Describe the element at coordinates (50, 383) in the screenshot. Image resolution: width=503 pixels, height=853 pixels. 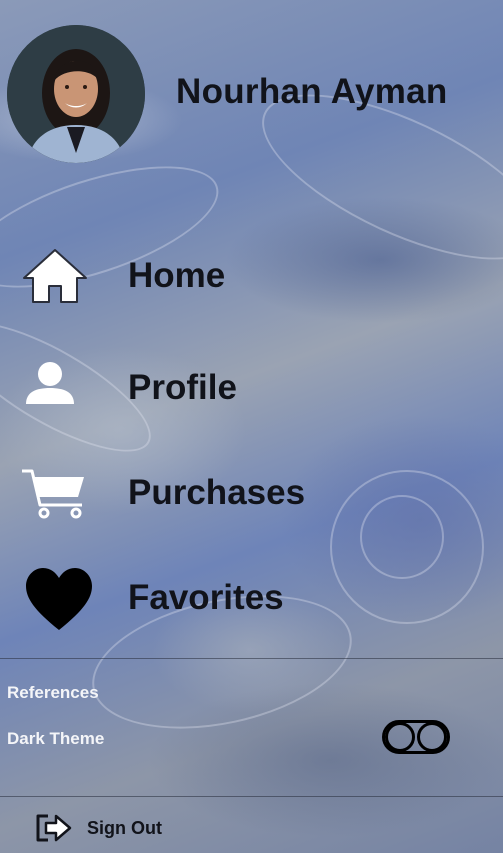
I see `person-icon` at that location.